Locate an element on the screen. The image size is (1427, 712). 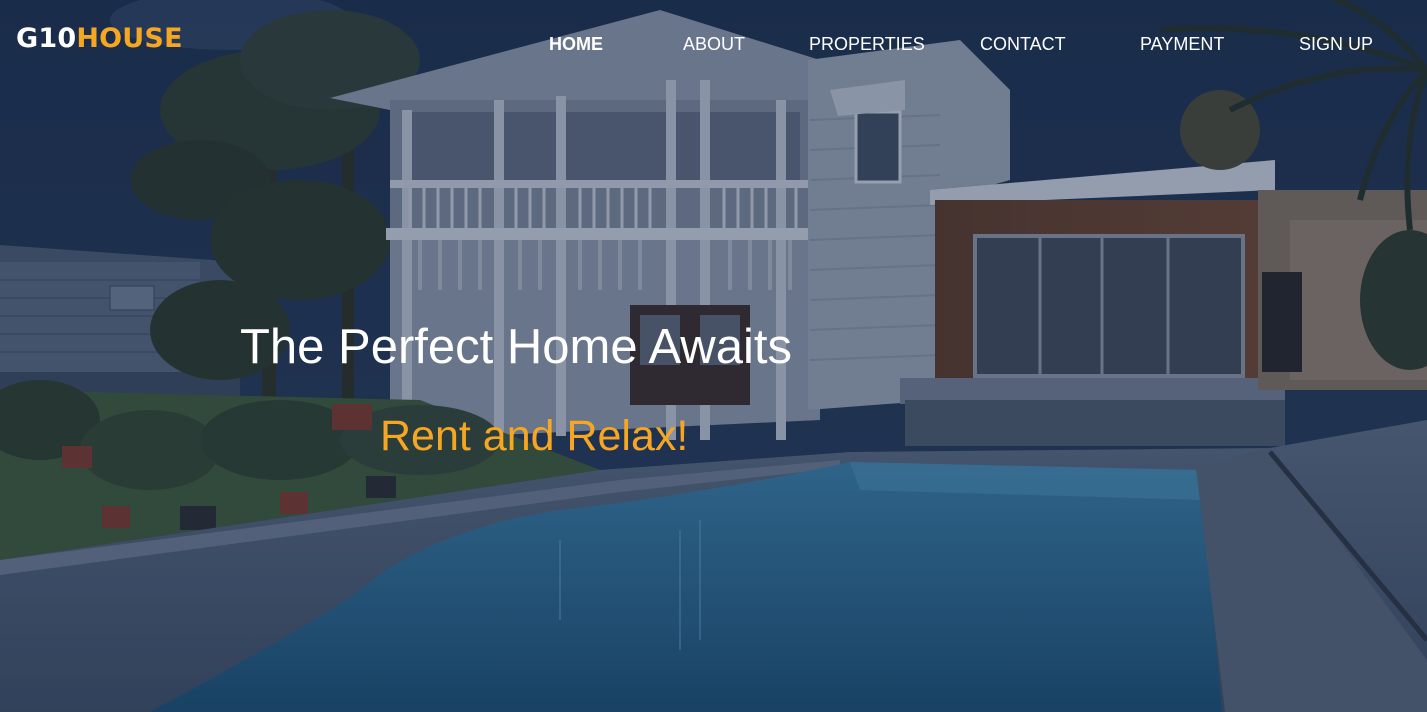
logo-text-primary: G10 is located at coordinates (46, 38).